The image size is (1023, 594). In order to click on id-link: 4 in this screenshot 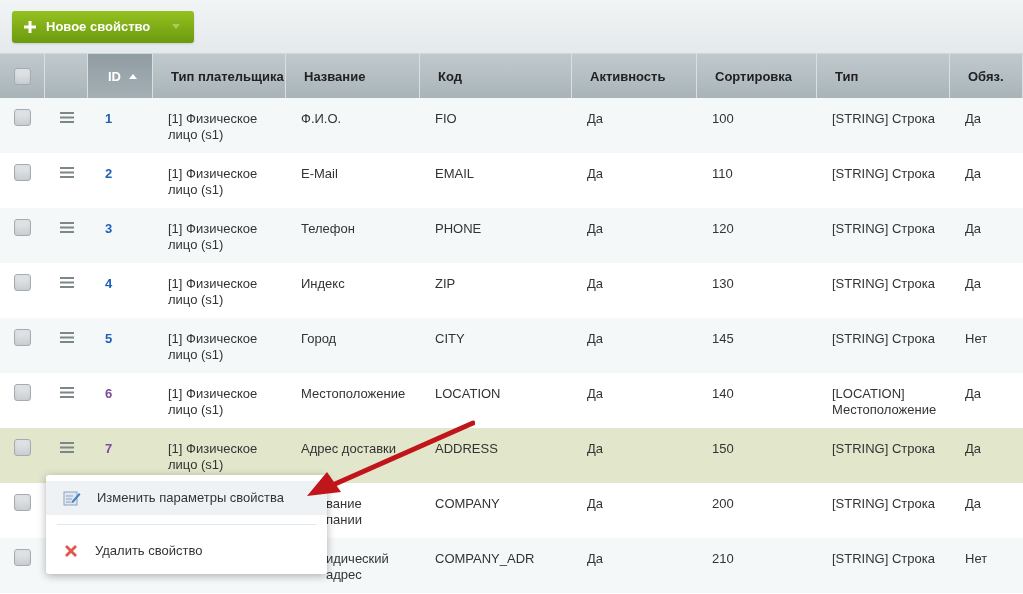, I will do `click(109, 283)`.